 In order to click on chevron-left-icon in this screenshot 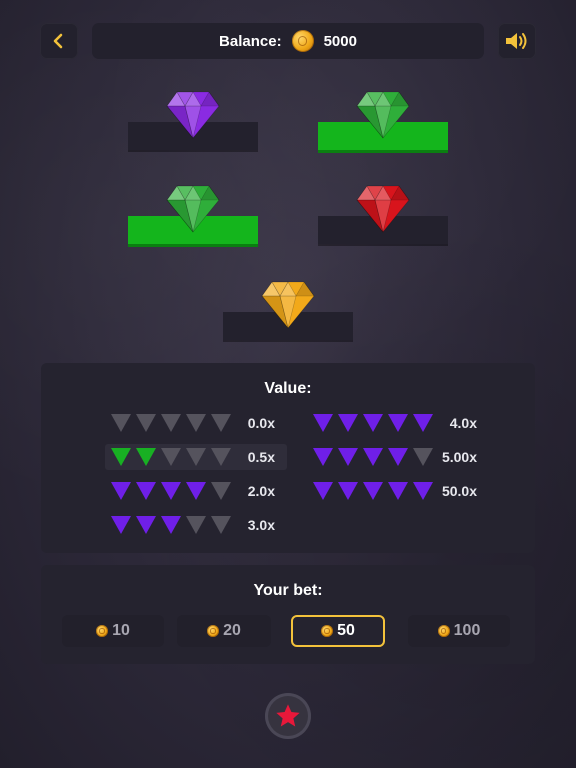, I will do `click(58, 41)`.